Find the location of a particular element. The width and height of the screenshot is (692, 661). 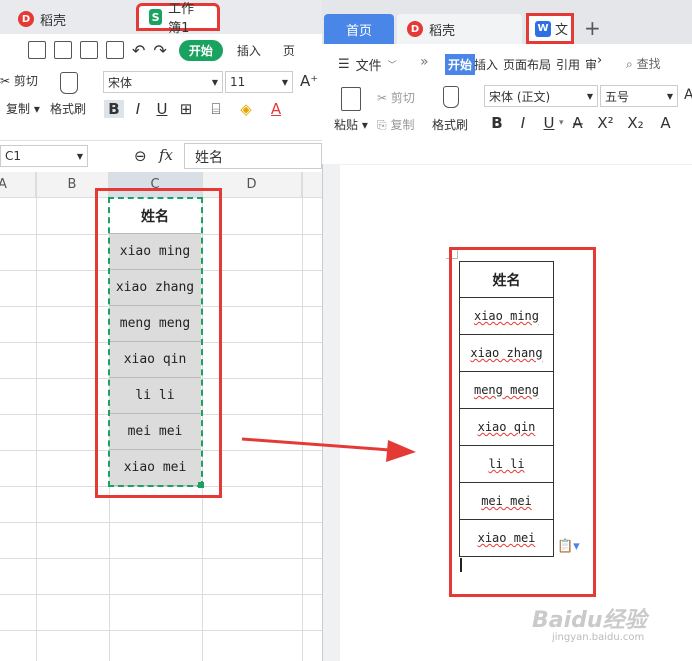

font-size-value: 五号 is located at coordinates (617, 96).